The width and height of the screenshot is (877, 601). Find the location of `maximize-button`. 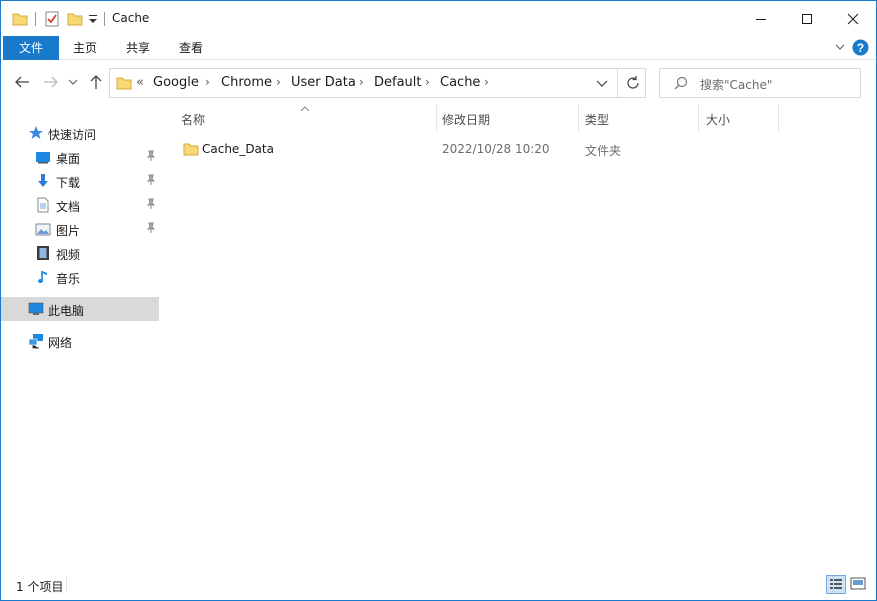

maximize-button is located at coordinates (807, 18).